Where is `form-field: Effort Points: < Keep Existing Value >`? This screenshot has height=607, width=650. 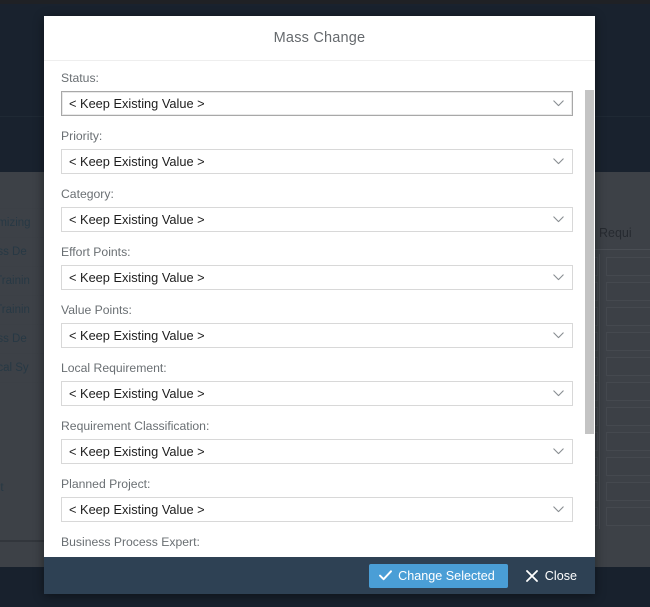
form-field: Effort Points: < Keep Existing Value > is located at coordinates (317, 267).